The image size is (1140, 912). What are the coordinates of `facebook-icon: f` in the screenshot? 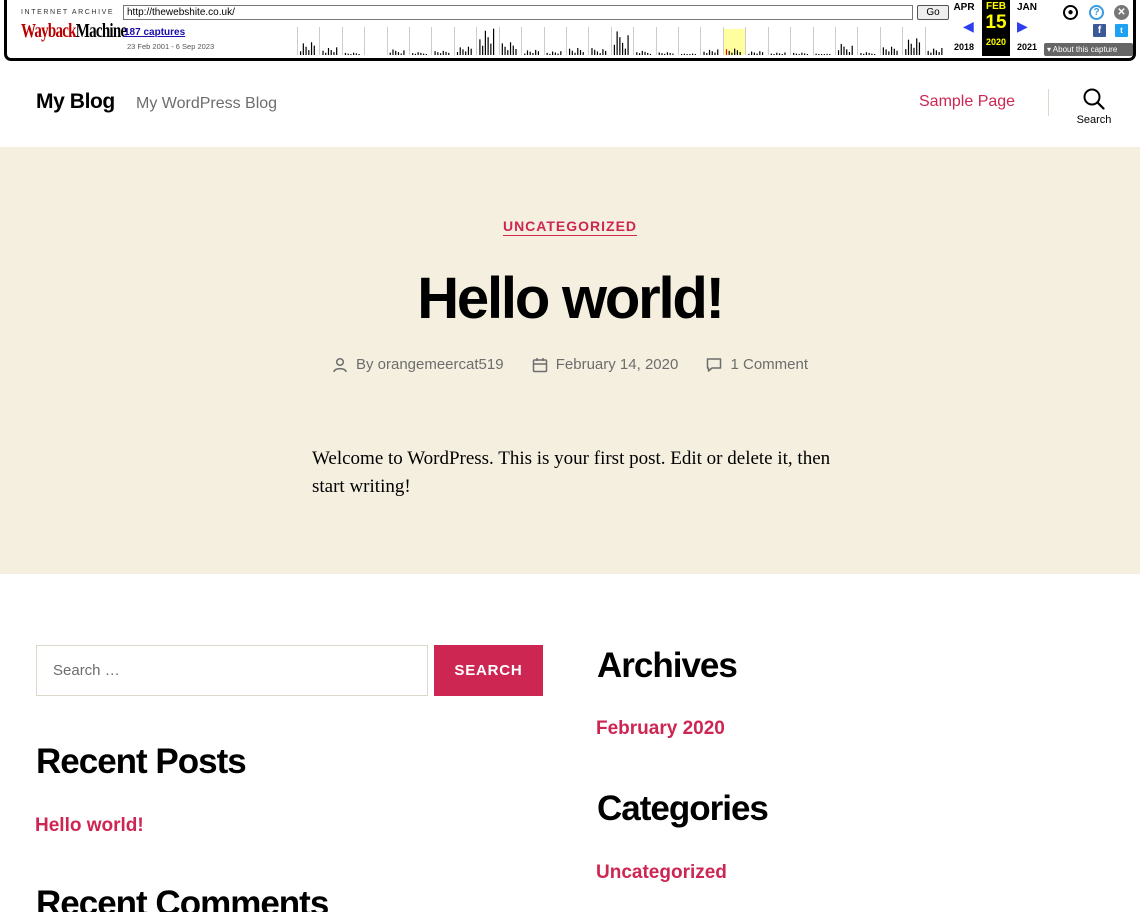 It's located at (1099, 30).